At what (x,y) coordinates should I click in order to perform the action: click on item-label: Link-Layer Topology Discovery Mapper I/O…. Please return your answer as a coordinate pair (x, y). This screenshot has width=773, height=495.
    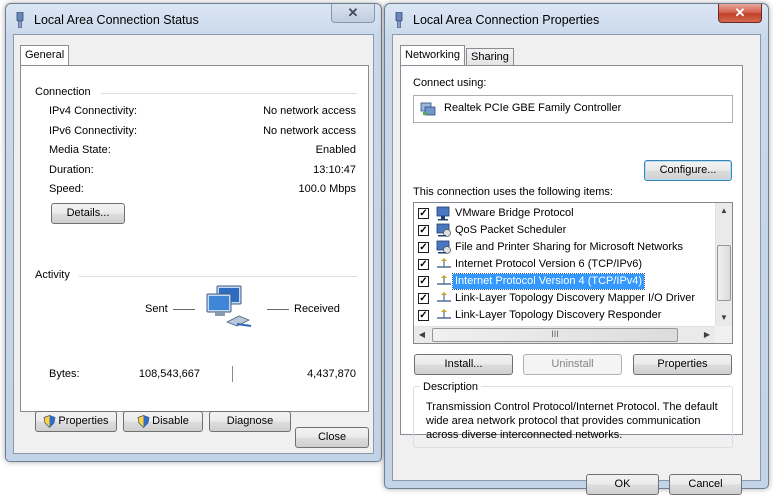
    Looking at the image, I should click on (575, 298).